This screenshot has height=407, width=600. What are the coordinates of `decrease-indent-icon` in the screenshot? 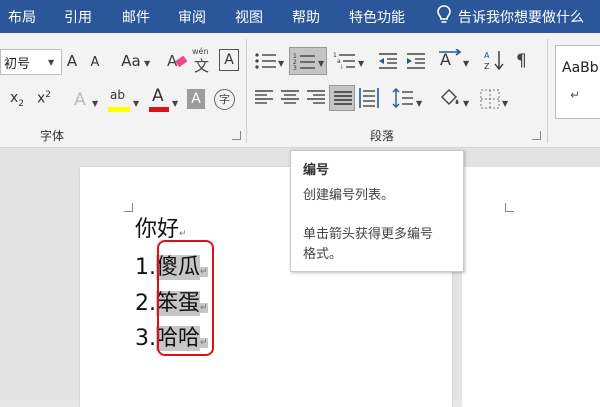 It's located at (388, 61).